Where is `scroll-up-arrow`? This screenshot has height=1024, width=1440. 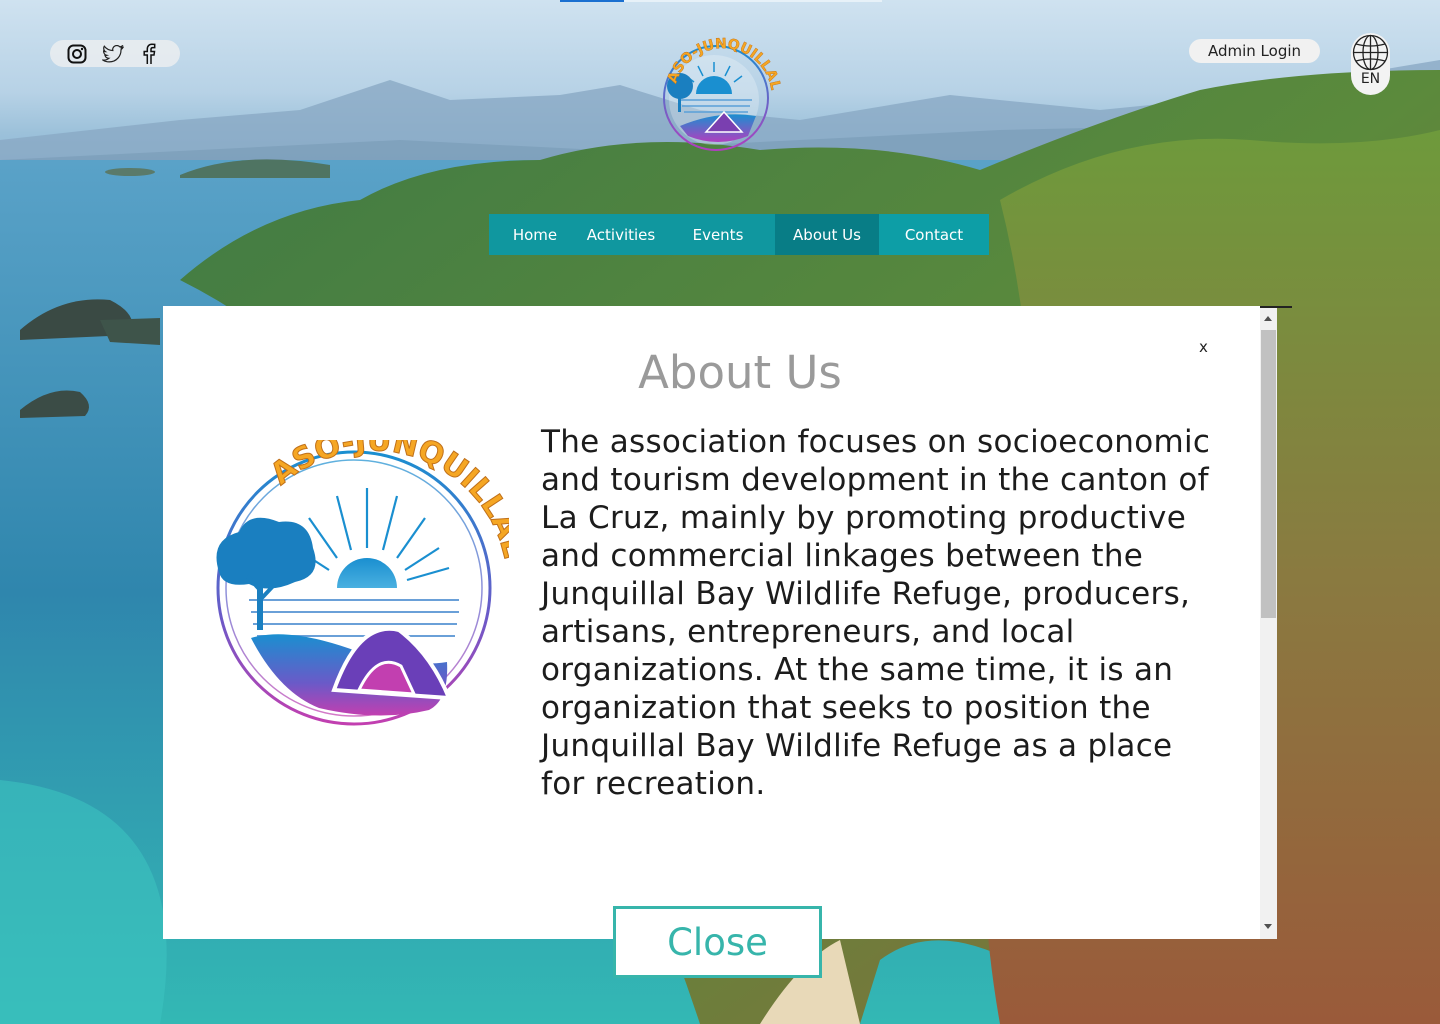 scroll-up-arrow is located at coordinates (1268, 318).